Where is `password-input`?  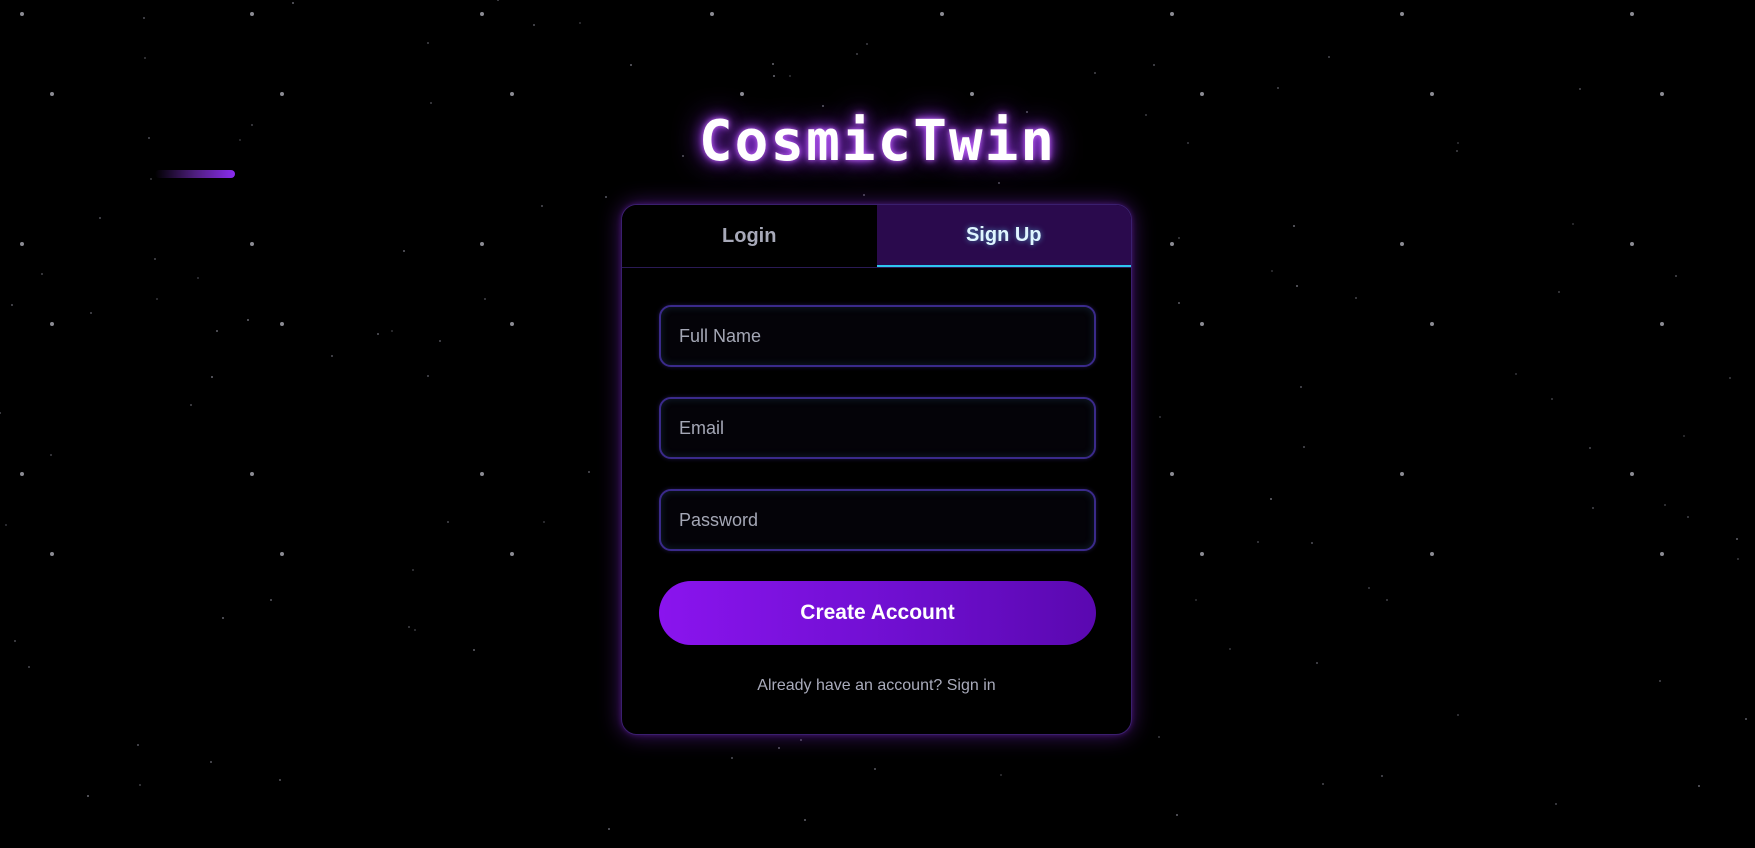
password-input is located at coordinates (877, 520).